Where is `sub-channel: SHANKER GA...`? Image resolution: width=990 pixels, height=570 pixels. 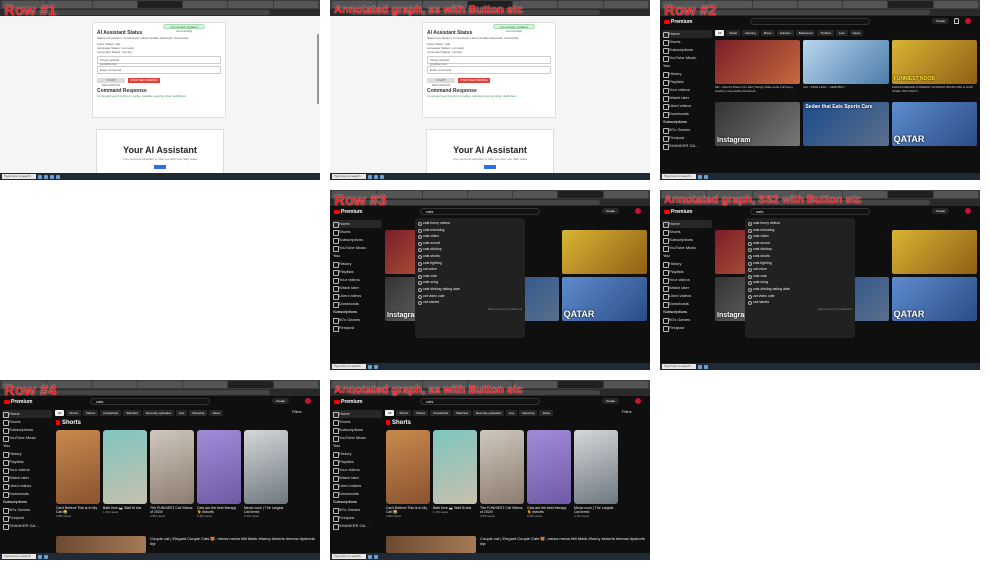
sub-channel: SHANKER GA... is located at coordinates (27, 526).